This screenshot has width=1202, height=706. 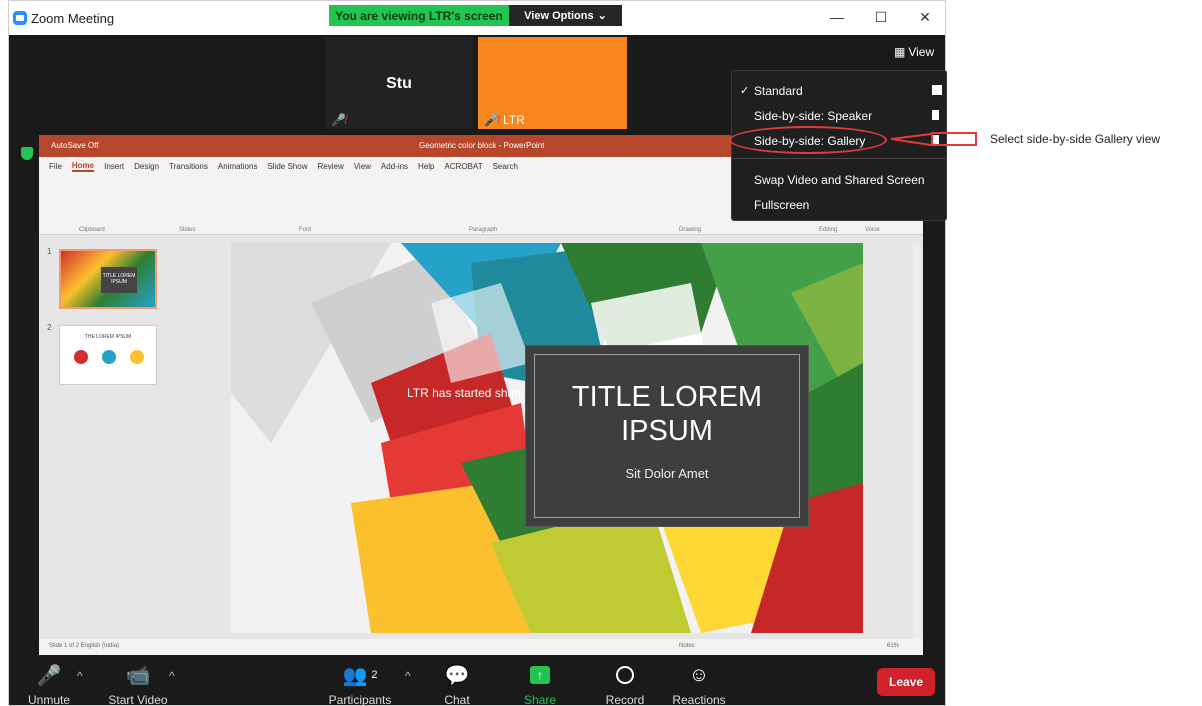 I want to click on participants-button: 👥 2 Participants, so click(x=360, y=683).